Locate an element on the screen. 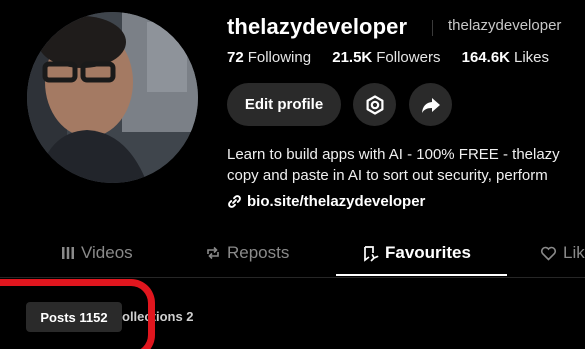  tab-favourites: Favourites is located at coordinates (416, 253).